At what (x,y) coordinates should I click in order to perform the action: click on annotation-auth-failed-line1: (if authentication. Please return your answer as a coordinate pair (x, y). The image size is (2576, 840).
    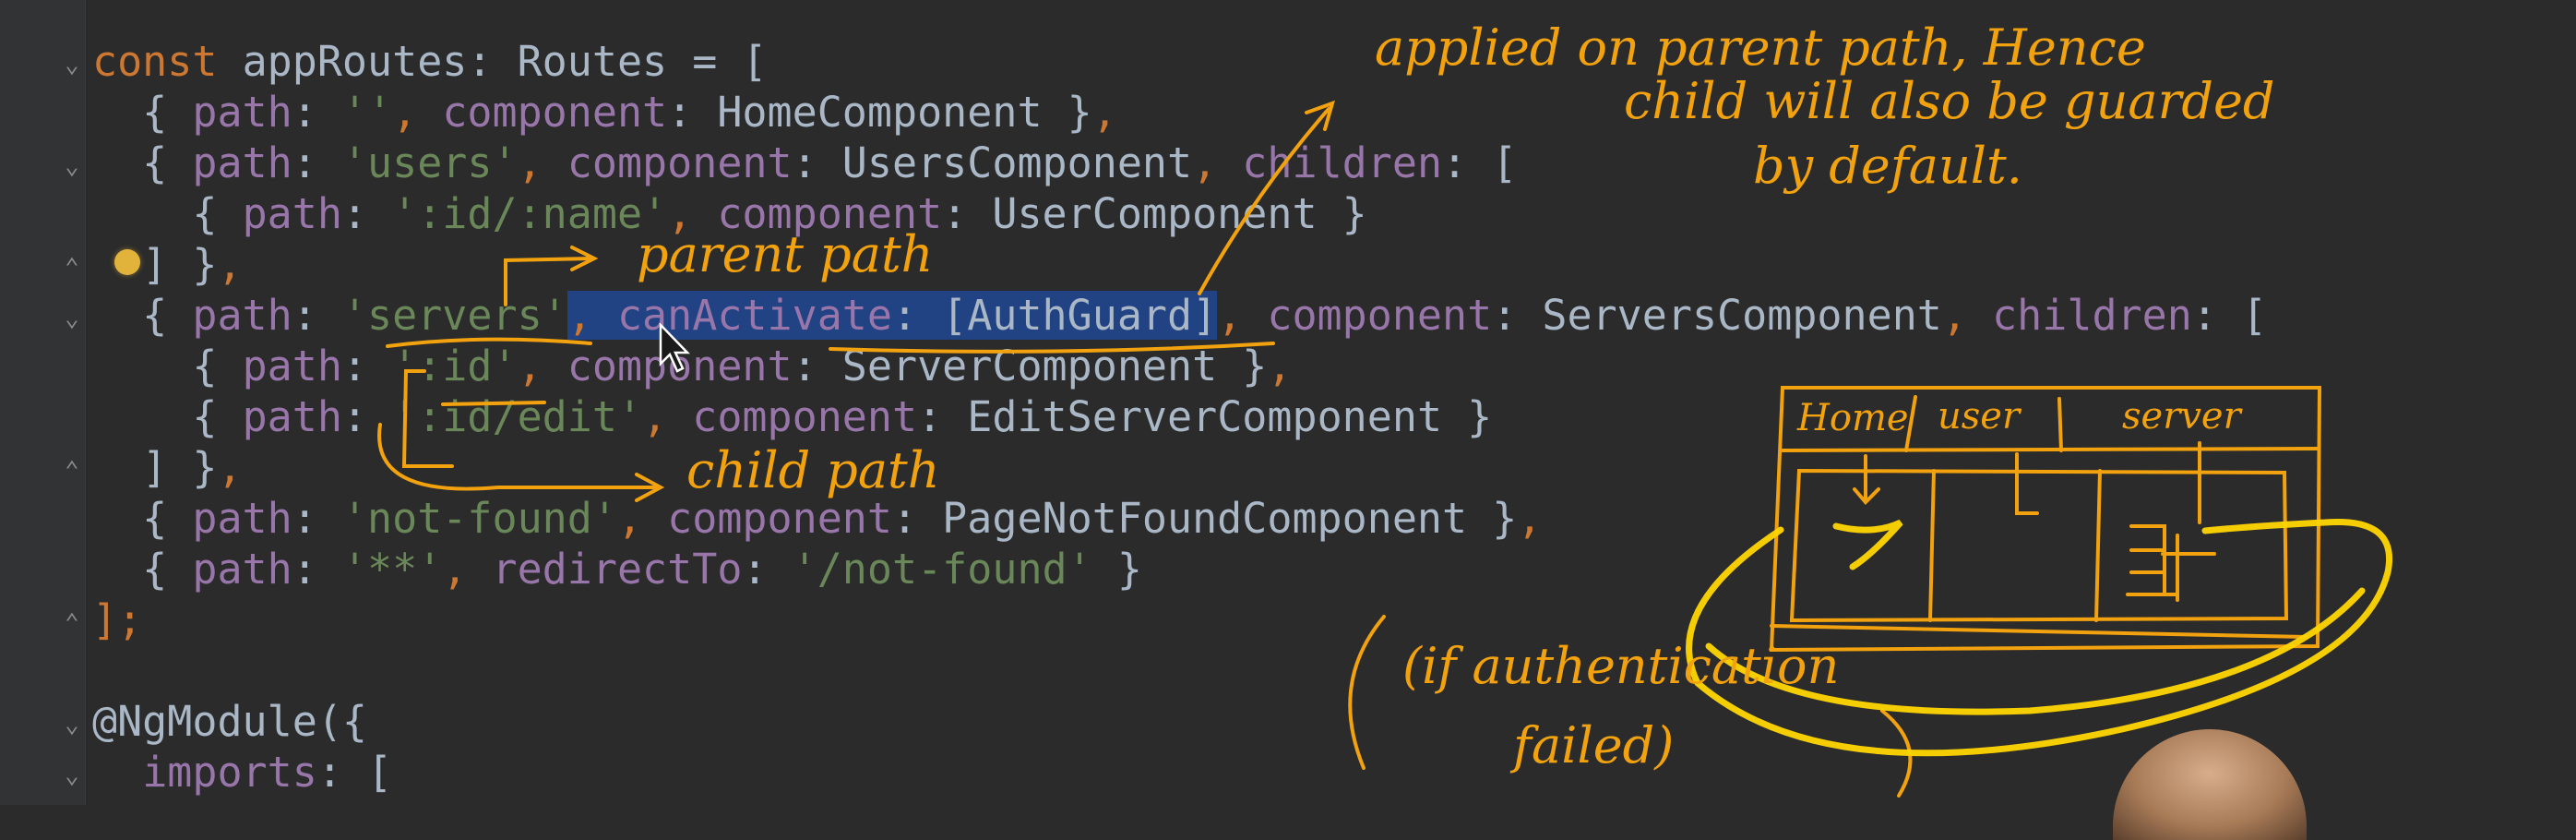
    Looking at the image, I should click on (1621, 666).